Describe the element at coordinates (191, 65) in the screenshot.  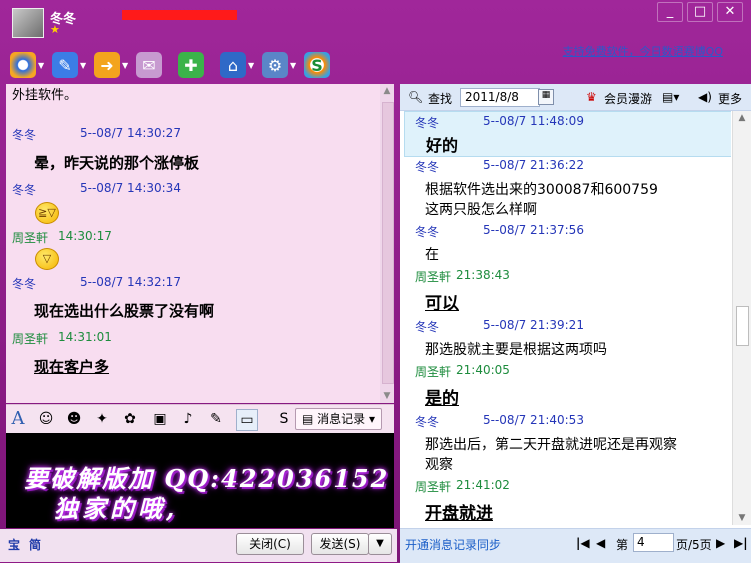
I see `add-app-icon: ✚` at that location.